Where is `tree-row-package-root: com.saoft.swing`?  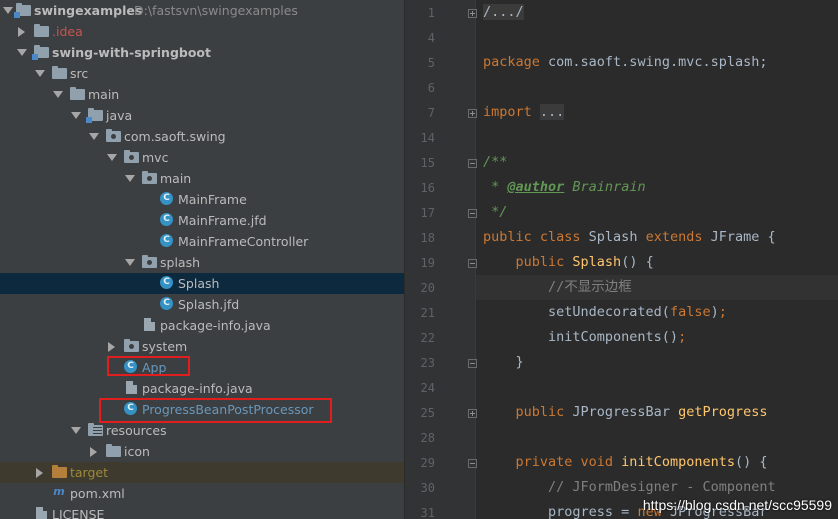
tree-row-package-root: com.saoft.swing is located at coordinates (202, 136).